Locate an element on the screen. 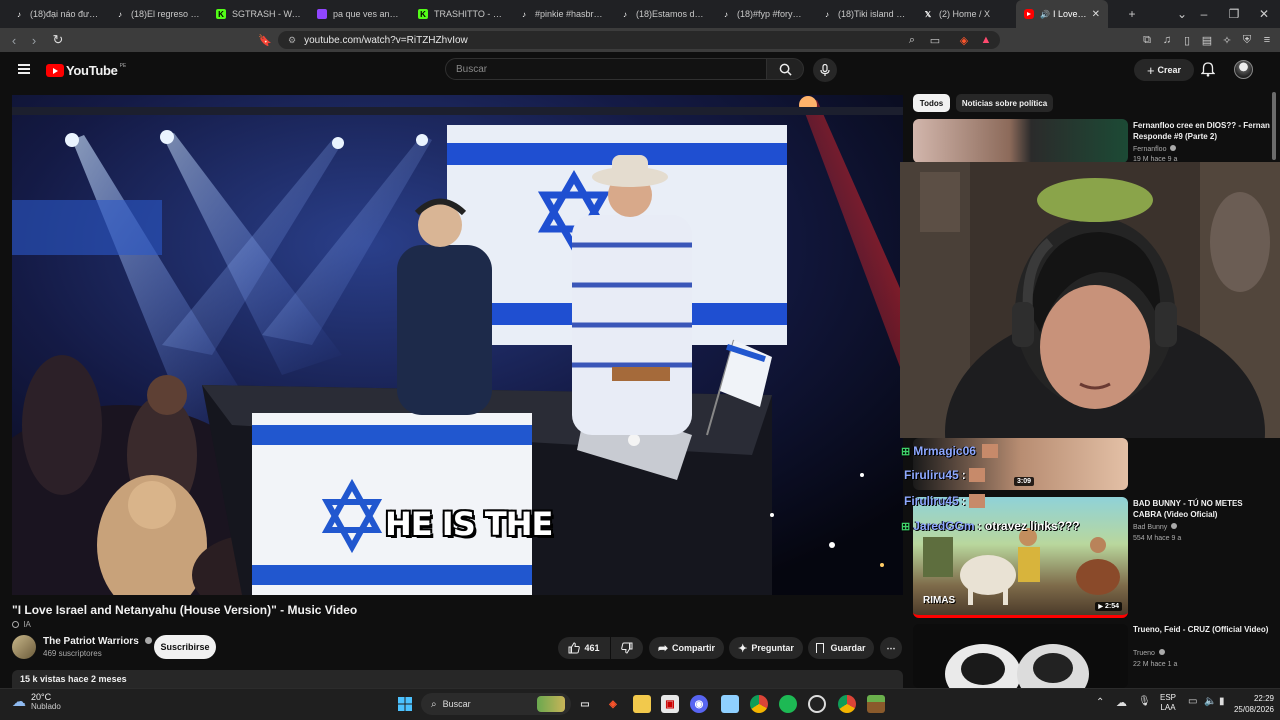 This screenshot has width=1280, height=720. tab-active-youtube: 🔊 I Love Isra ✕ is located at coordinates (1062, 14).